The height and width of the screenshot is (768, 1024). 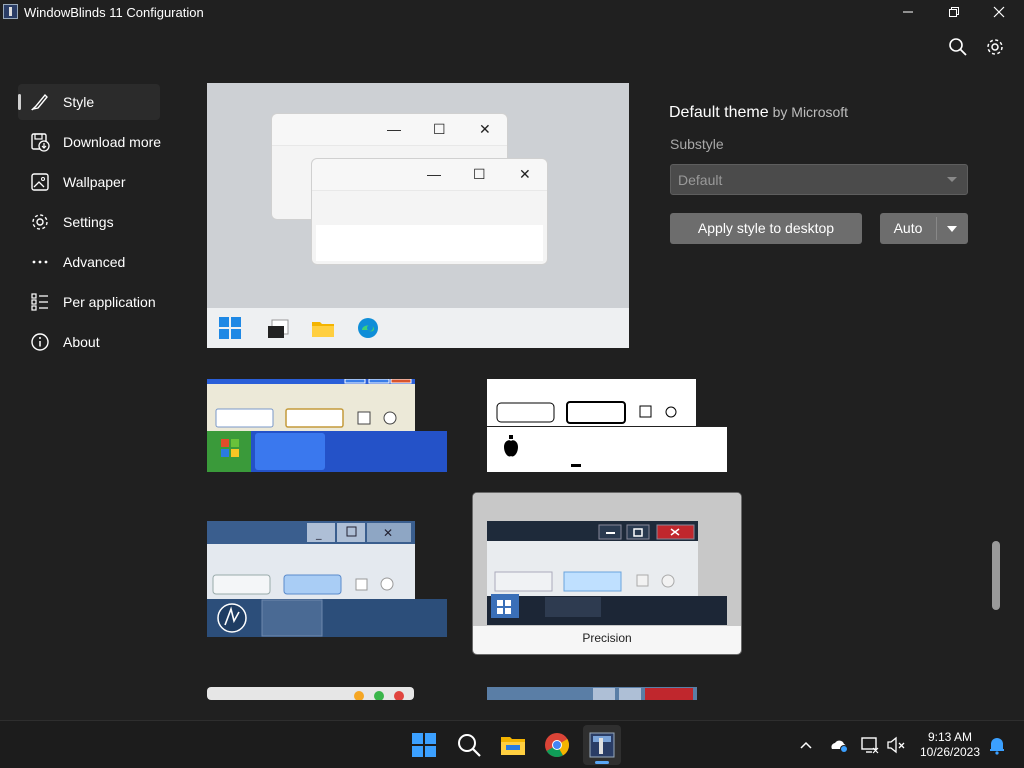 I want to click on sidebar-item-per-application: Per application, so click(x=89, y=302).